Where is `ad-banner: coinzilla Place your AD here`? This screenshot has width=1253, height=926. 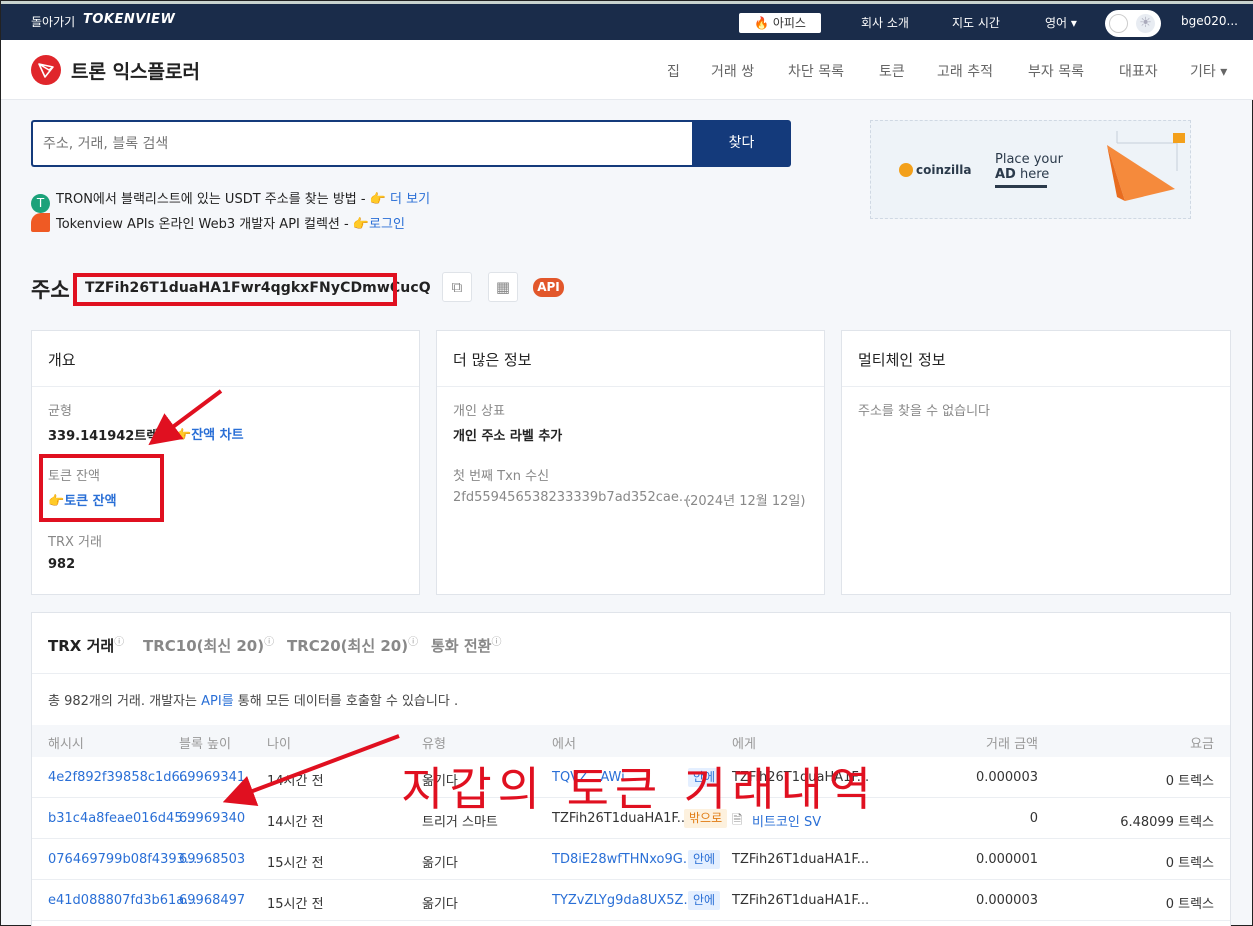
ad-banner: coinzilla Place your AD here is located at coordinates (1030, 169).